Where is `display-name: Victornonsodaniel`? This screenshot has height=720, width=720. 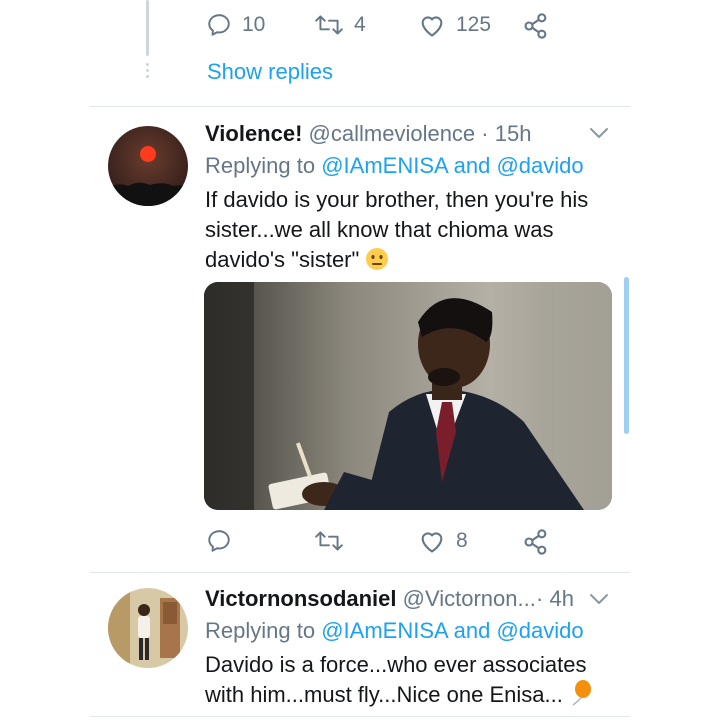
display-name: Victornonsodaniel is located at coordinates (301, 598).